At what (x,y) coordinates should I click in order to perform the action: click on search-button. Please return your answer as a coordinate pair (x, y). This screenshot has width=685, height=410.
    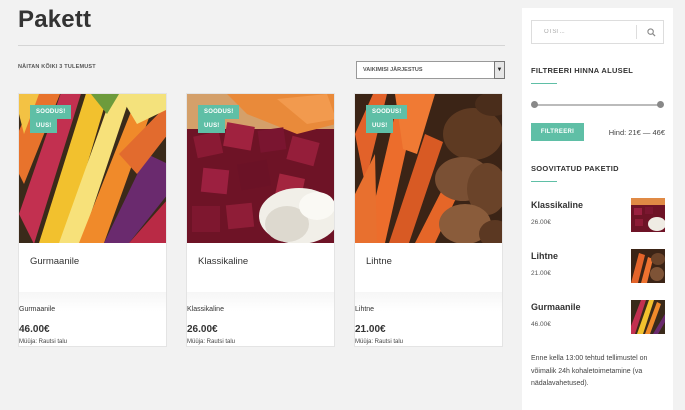
    Looking at the image, I should click on (651, 32).